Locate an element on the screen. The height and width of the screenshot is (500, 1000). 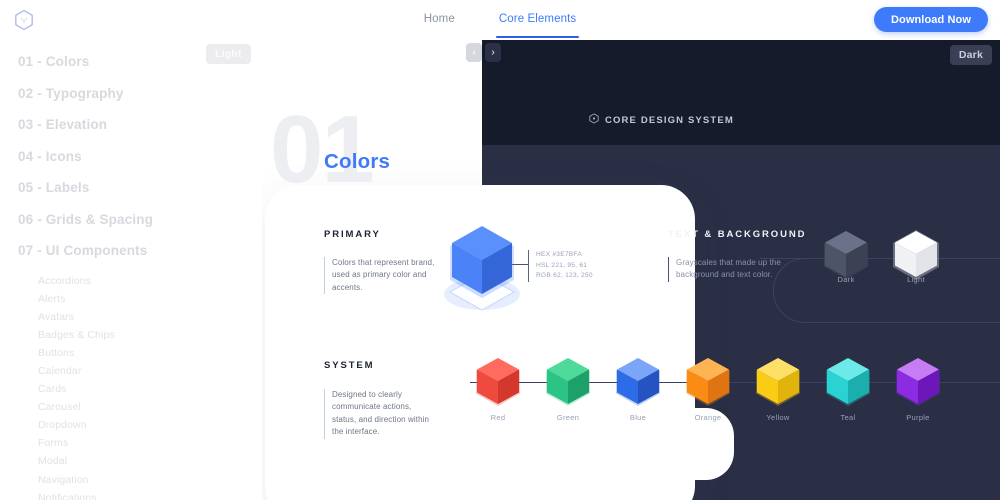
sidebar-subitem-badges-chips: Badges & Chips is located at coordinates (150, 335).